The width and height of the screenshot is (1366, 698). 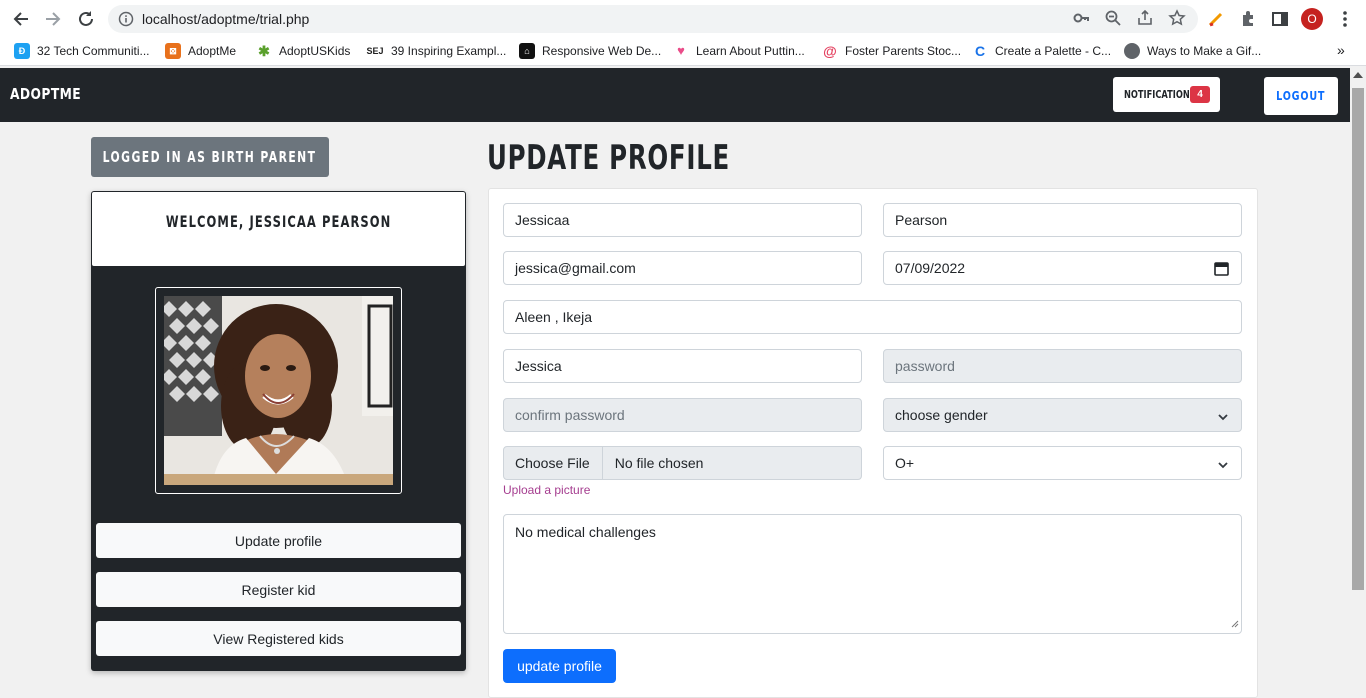 I want to click on resize-grip-icon, so click(x=1235, y=623).